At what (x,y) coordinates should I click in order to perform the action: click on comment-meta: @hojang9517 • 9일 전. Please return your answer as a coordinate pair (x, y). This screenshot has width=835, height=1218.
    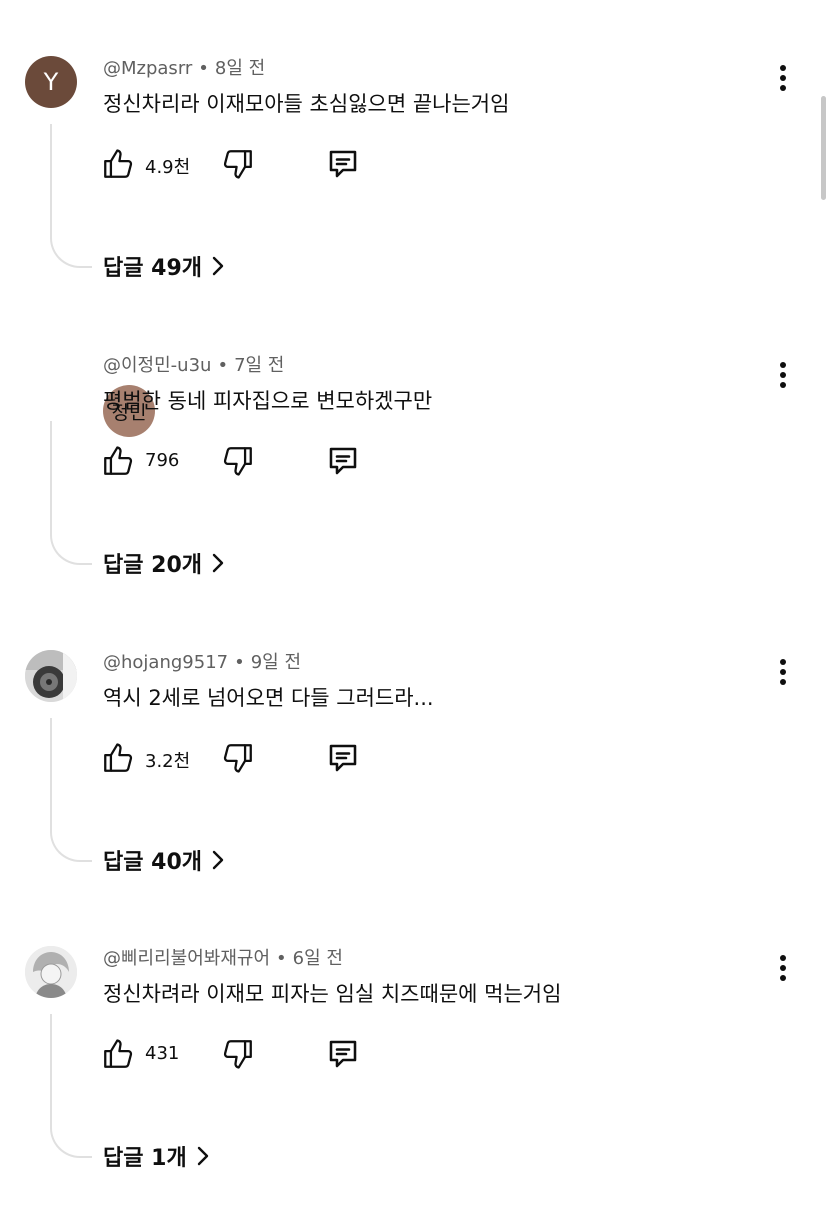
    Looking at the image, I should click on (202, 661).